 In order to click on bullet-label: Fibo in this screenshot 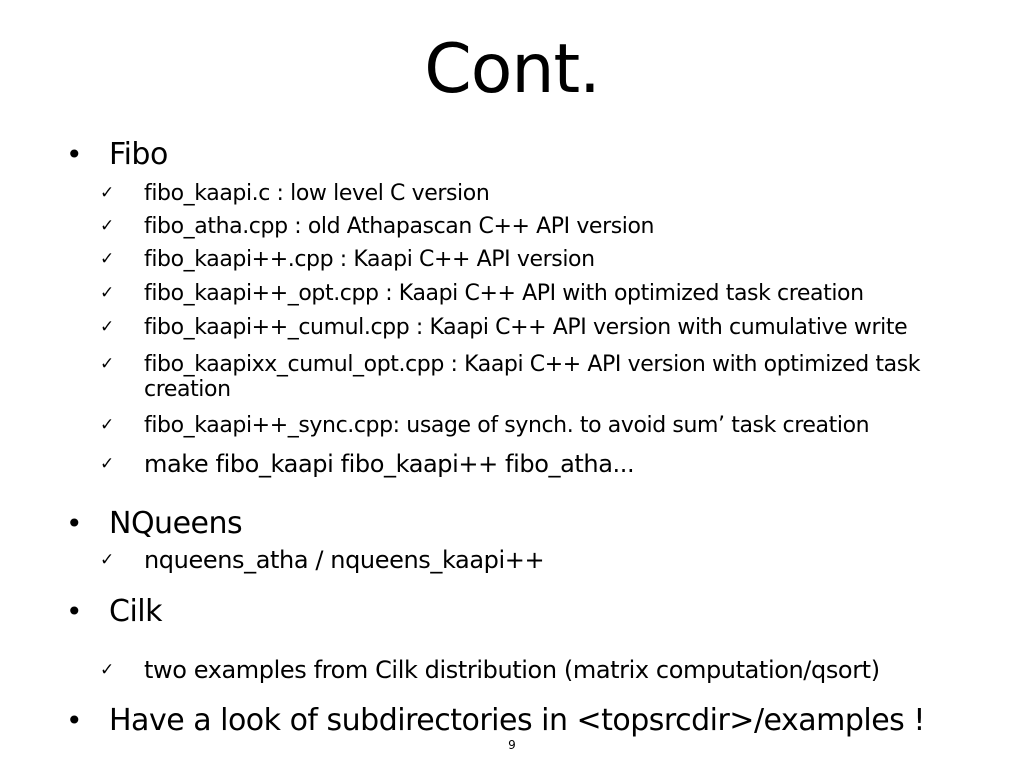, I will do `click(138, 154)`.